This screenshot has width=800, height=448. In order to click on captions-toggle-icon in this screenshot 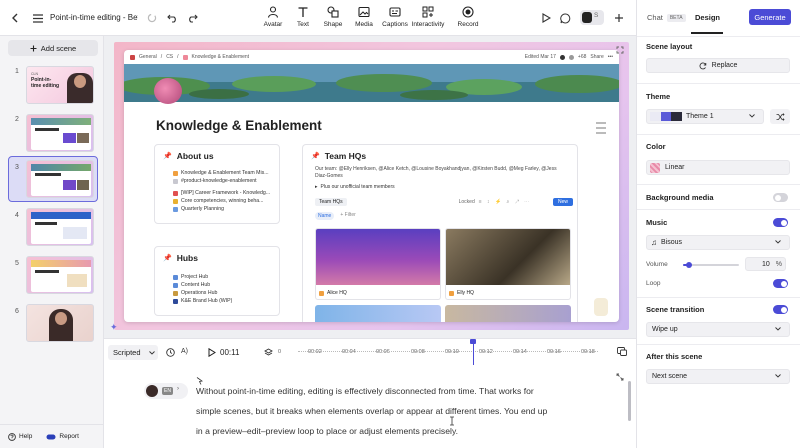, I will do `click(622, 351)`.